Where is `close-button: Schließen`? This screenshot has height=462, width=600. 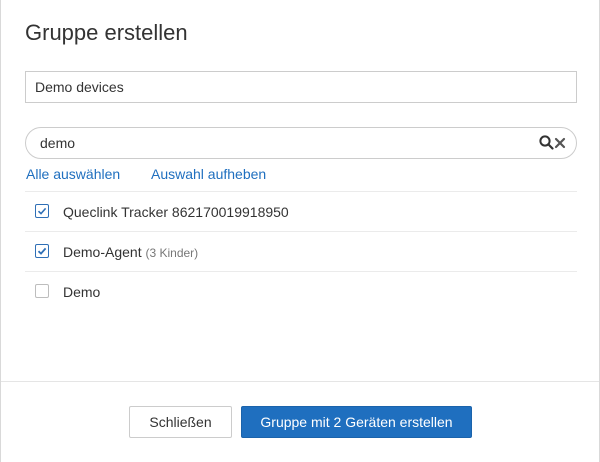
close-button: Schließen is located at coordinates (180, 422).